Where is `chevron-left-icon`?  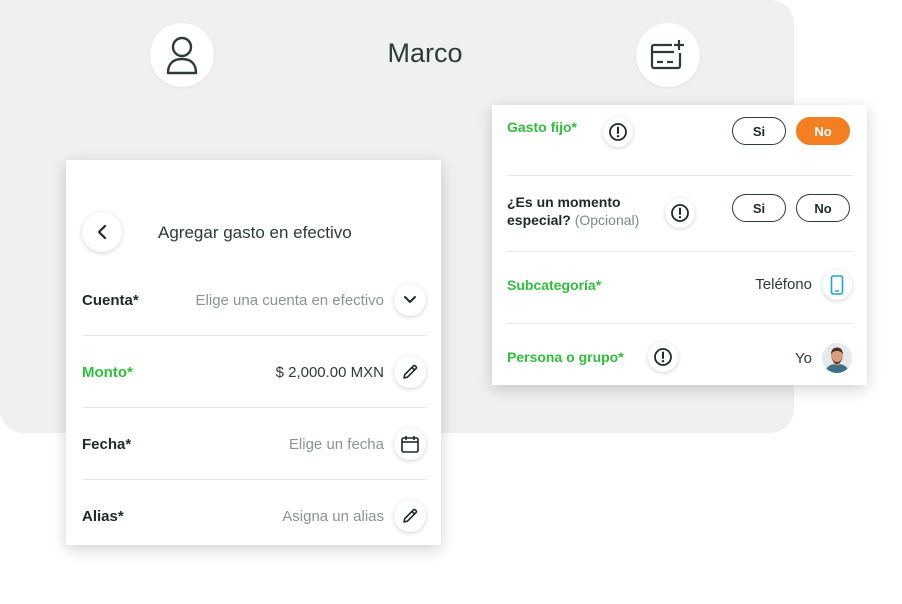 chevron-left-icon is located at coordinates (102, 232).